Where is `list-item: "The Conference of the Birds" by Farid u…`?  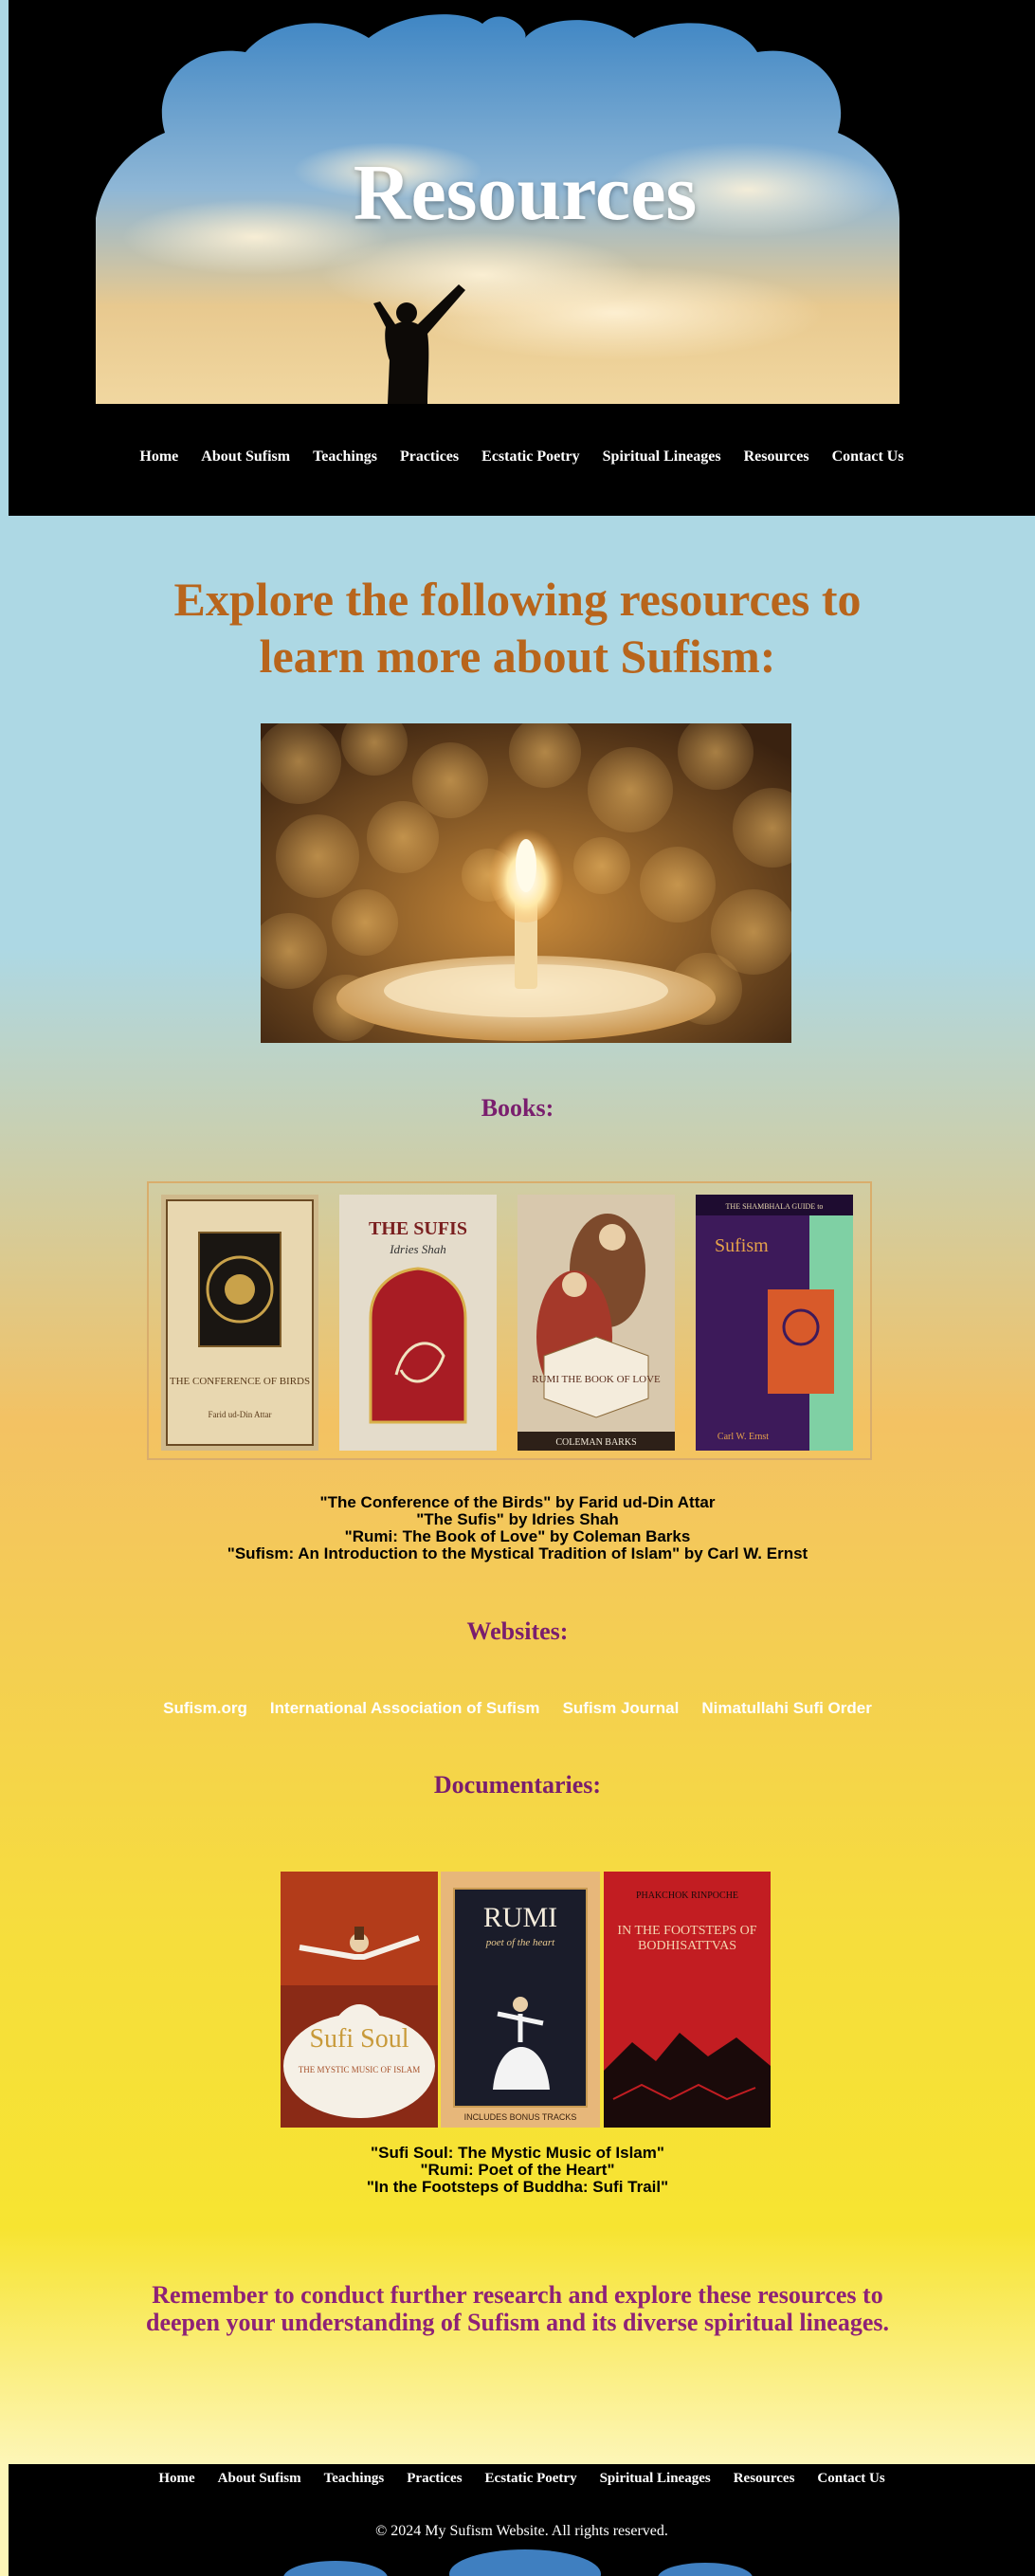 list-item: "The Conference of the Birds" by Farid u… is located at coordinates (517, 1502).